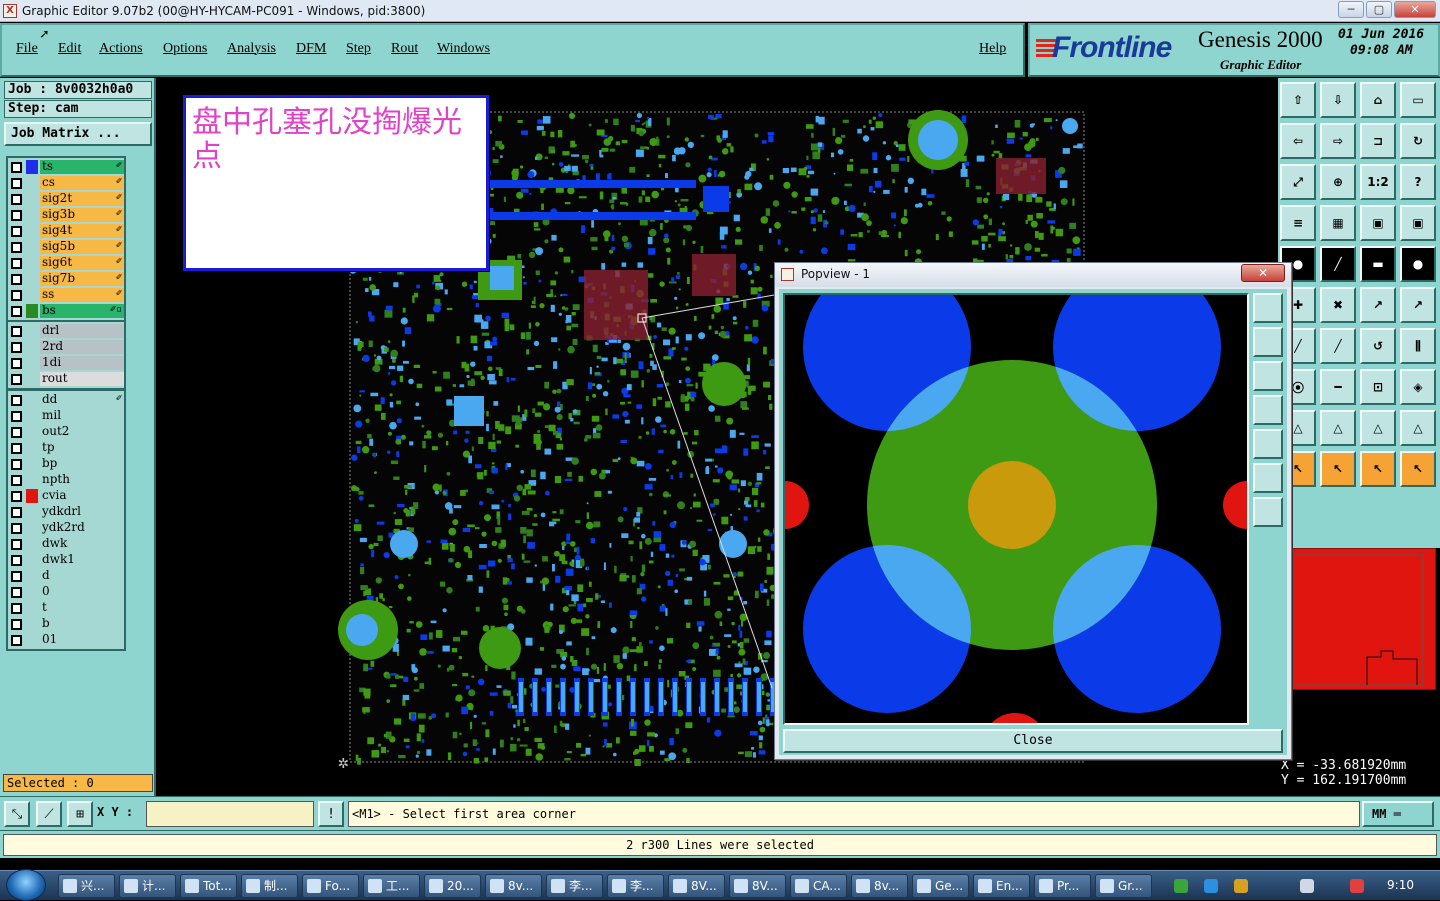  Describe the element at coordinates (66, 560) in the screenshot. I see `layer-row-dwk1: dwk1` at that location.